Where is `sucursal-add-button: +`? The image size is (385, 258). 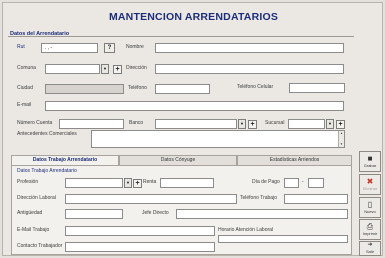
sucursal-add-button: + is located at coordinates (340, 124).